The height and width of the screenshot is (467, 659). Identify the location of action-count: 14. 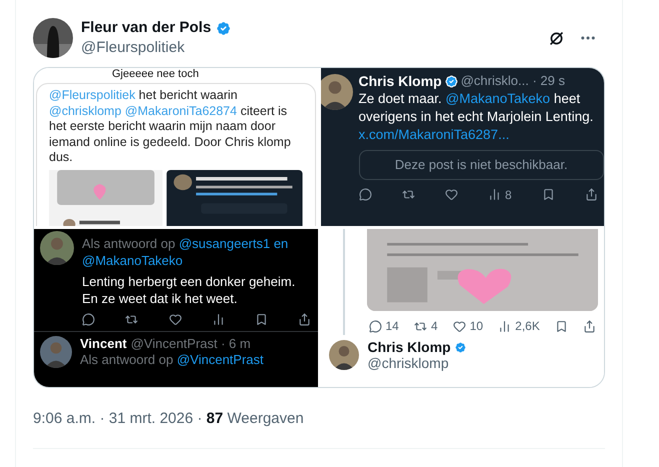
(392, 326).